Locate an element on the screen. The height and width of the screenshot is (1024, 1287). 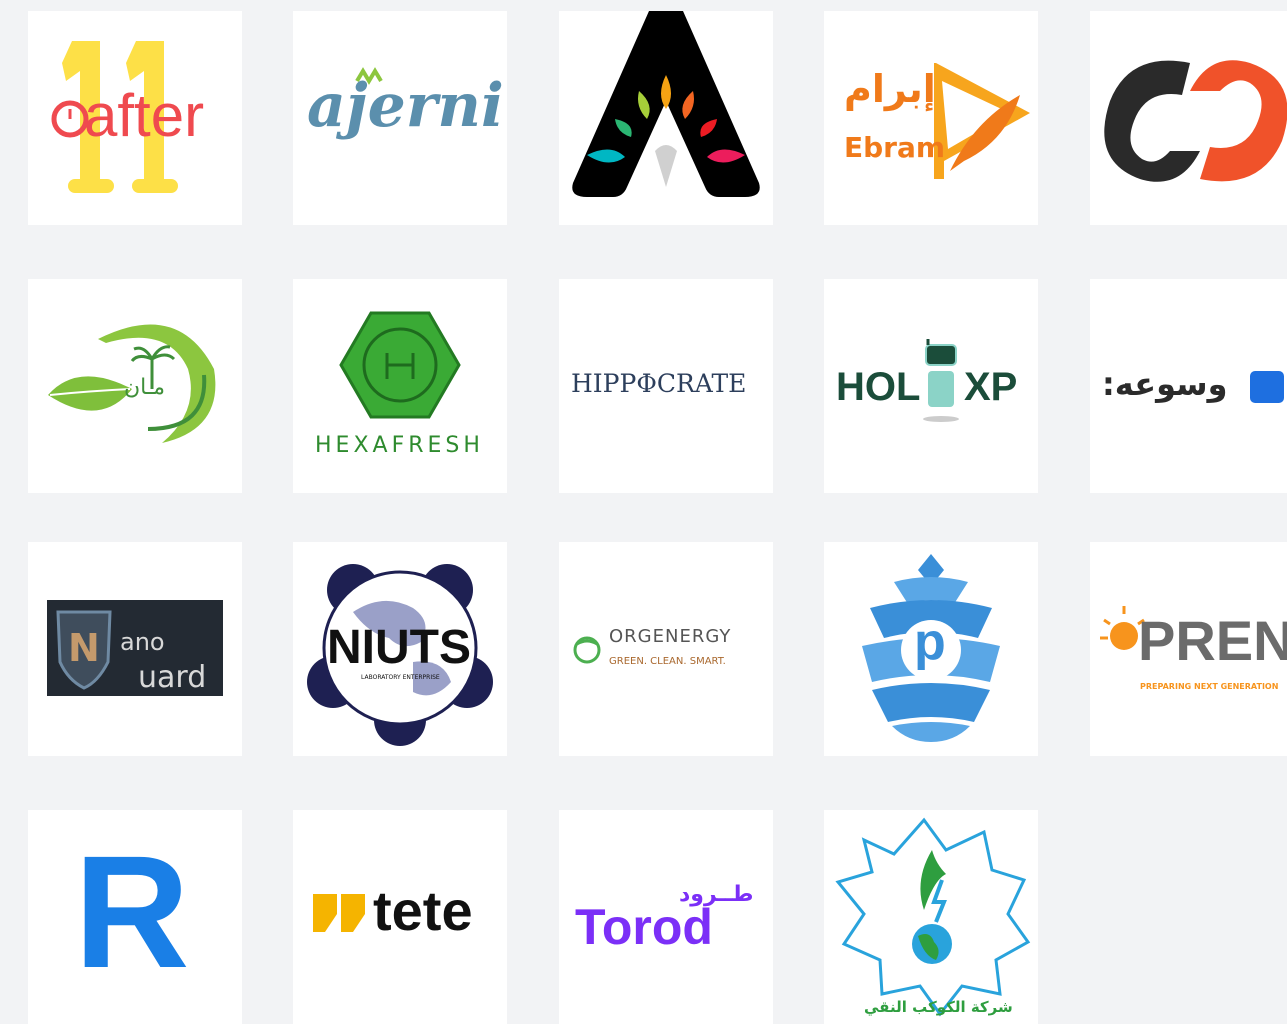
wasea-arabic-wordmark: :وسوعه is located at coordinates (1165, 384).